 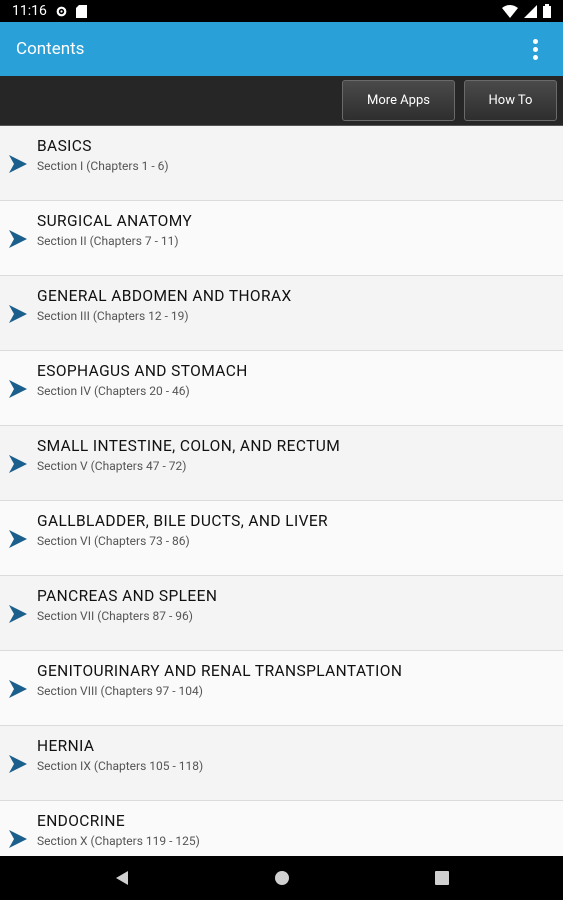 I want to click on section-subtitle: Section V (Chapters 47 - 72), so click(x=112, y=466).